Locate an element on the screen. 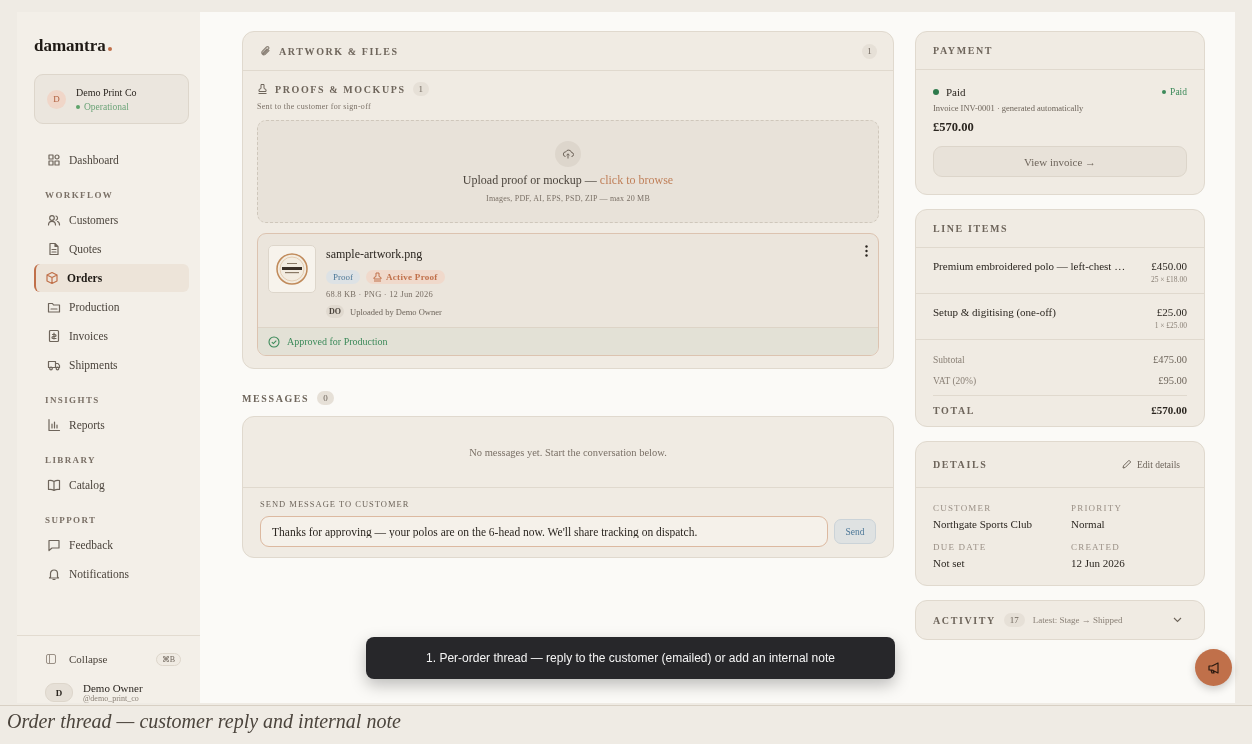 Image resolution: width=1252 pixels, height=744 pixels. empty-state-text: No messages yet. Start the conversation below. is located at coordinates (568, 452).